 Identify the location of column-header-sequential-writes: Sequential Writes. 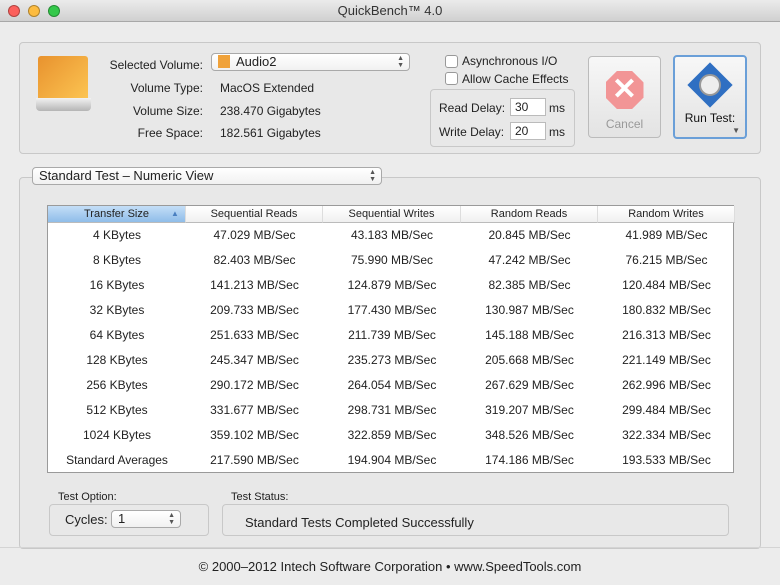
(392, 214).